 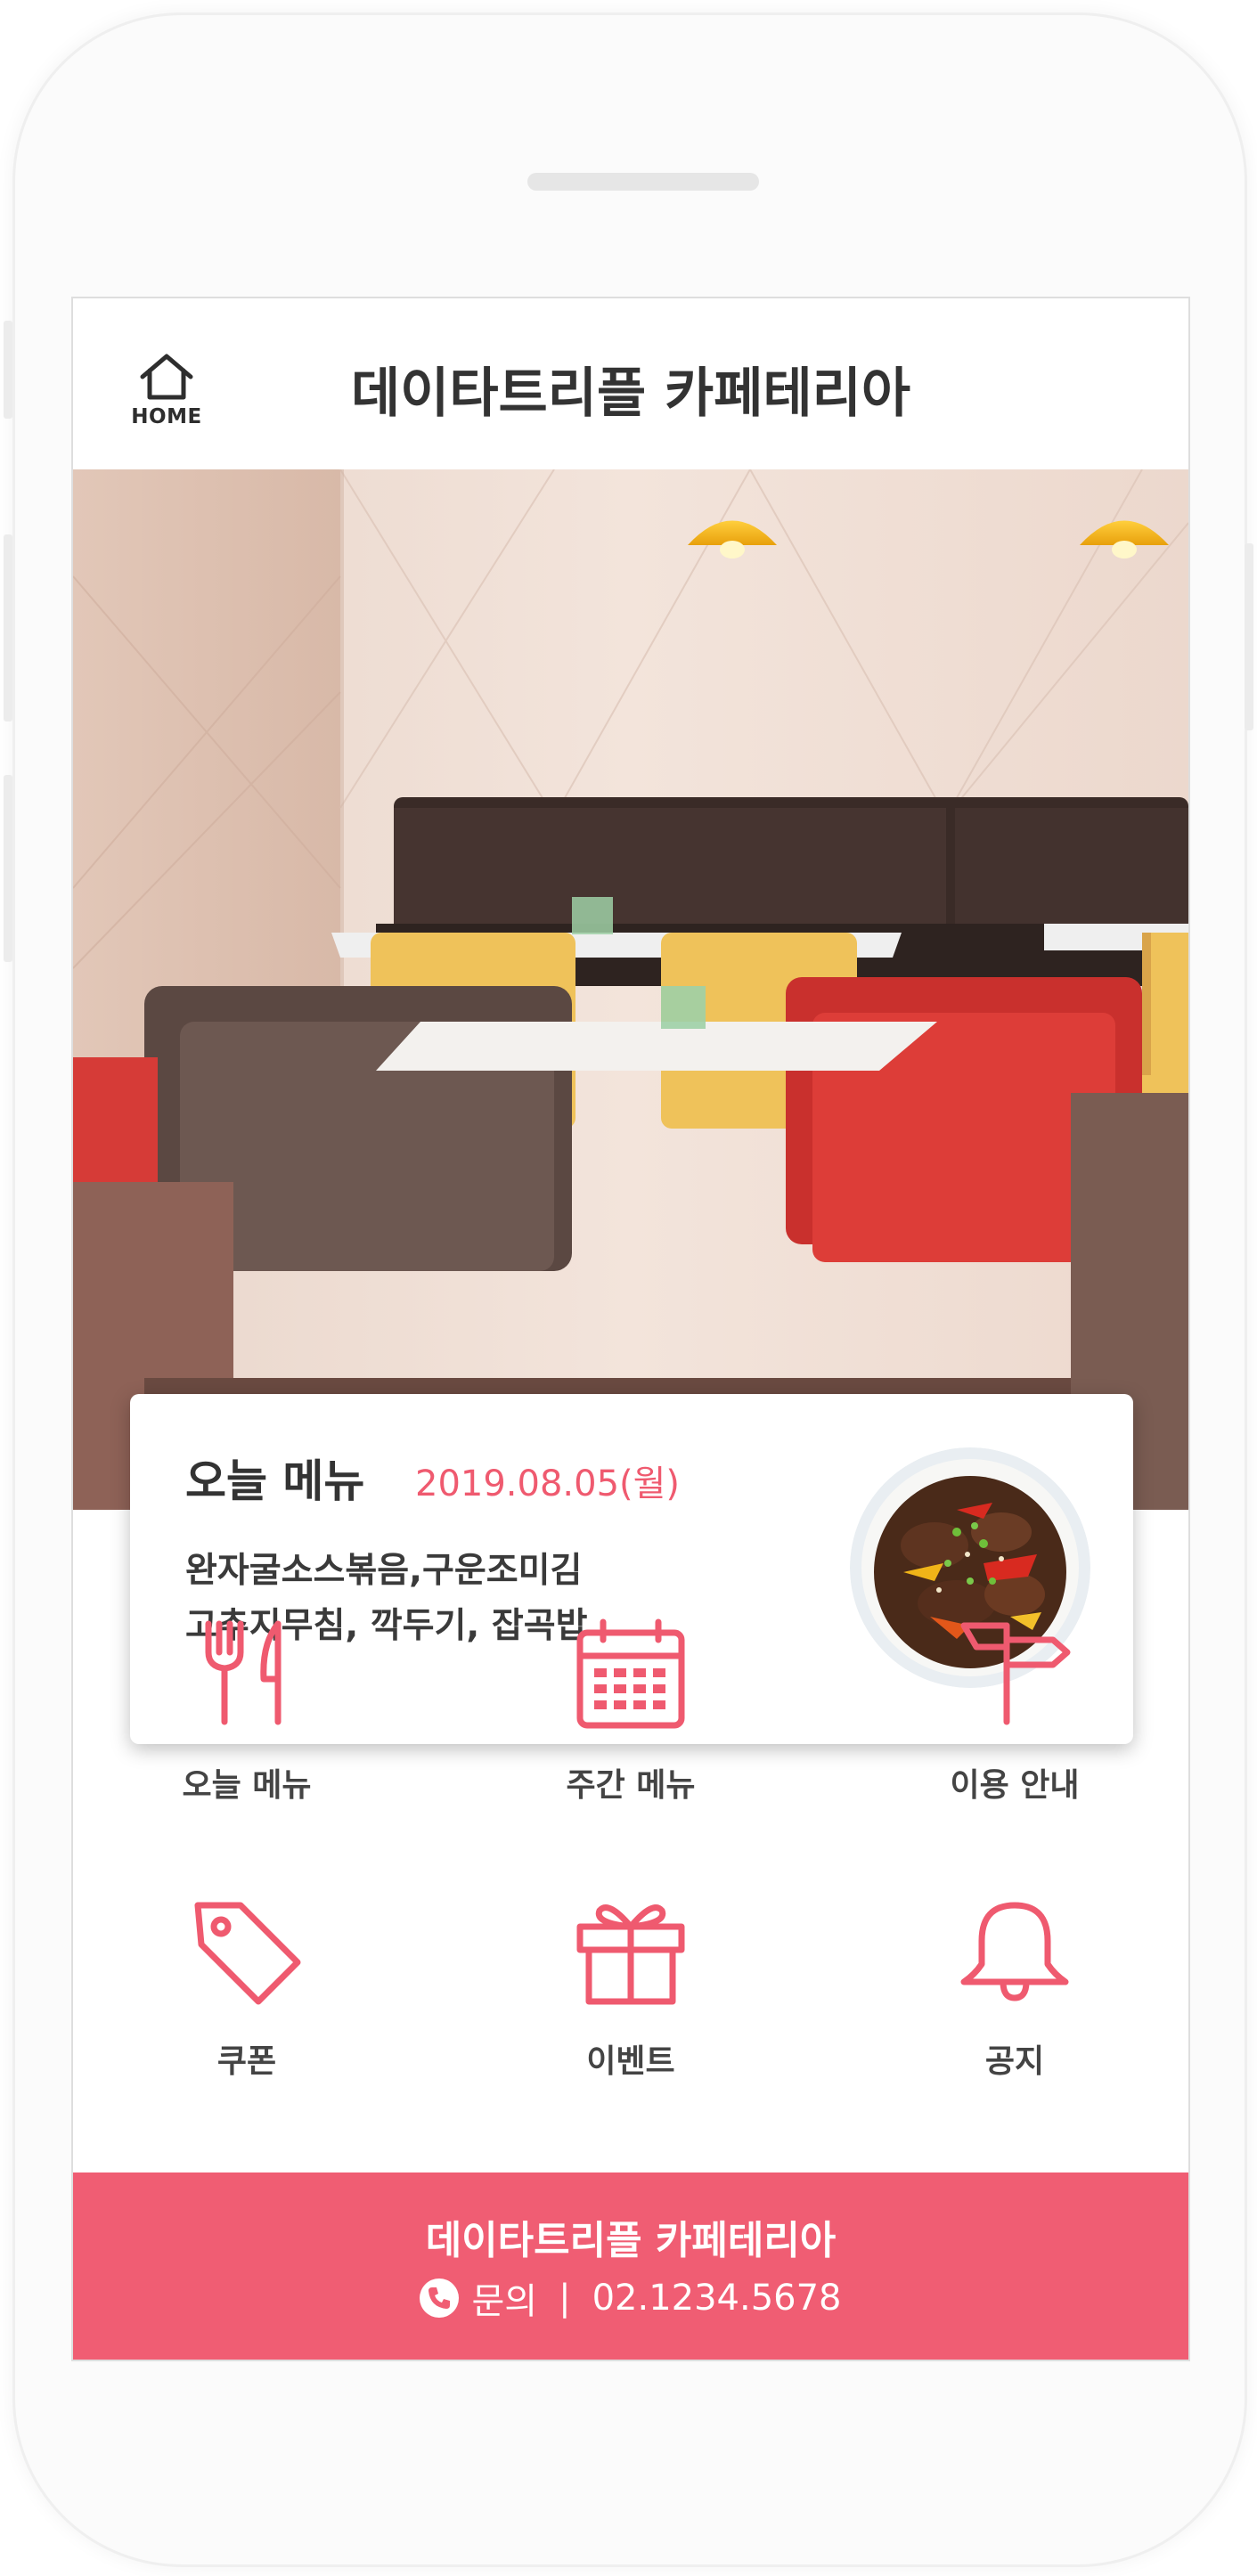 I want to click on event-button: 이벤트, so click(x=630, y=1988).